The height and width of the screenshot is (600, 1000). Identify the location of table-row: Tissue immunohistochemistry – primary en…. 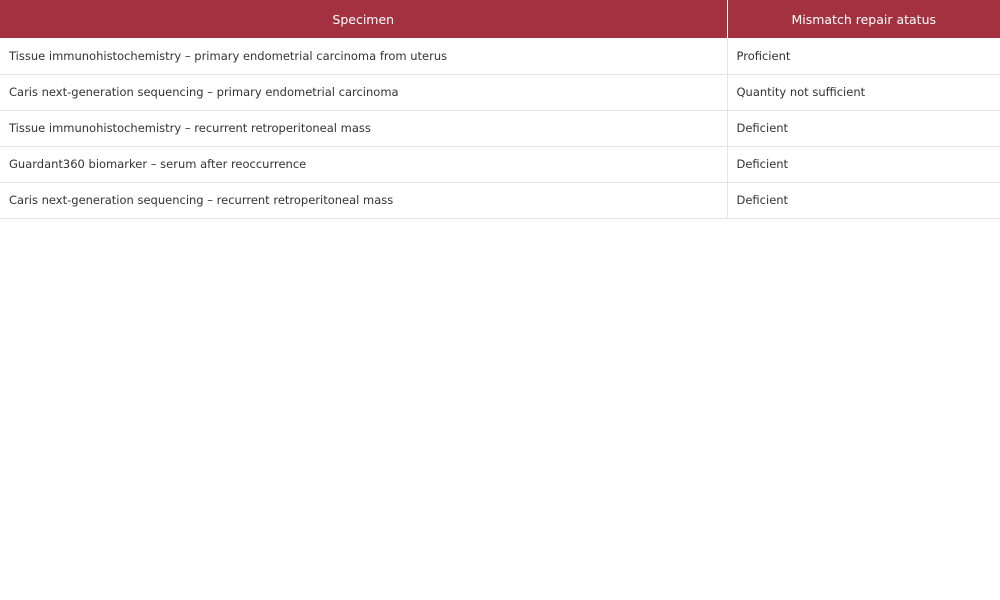
(500, 56).